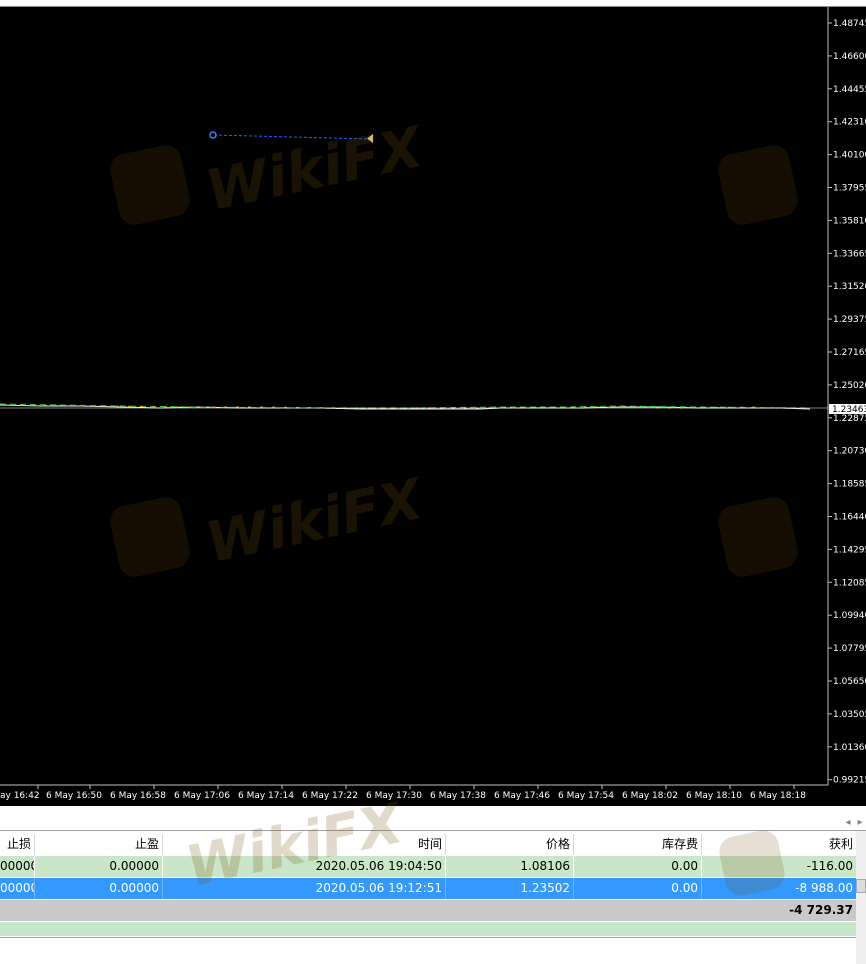  Describe the element at coordinates (861, 897) in the screenshot. I see `vertical-scrollbar` at that location.